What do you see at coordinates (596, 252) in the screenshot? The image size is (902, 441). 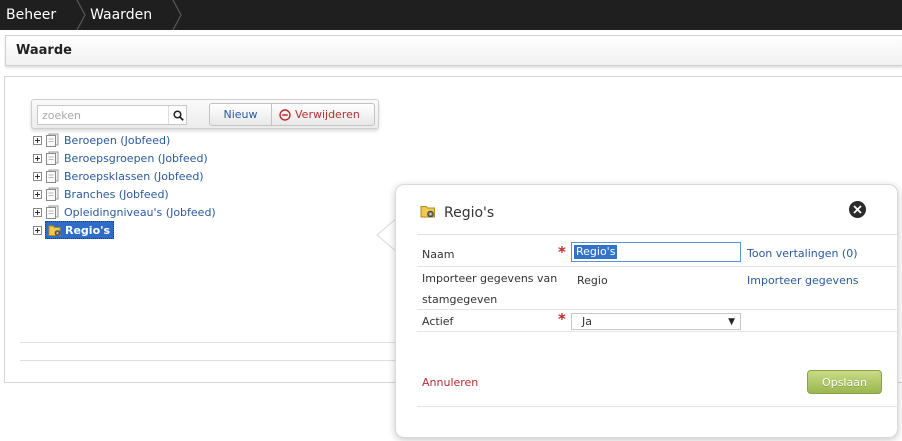 I see `naam-input-value: Regio's` at bounding box center [596, 252].